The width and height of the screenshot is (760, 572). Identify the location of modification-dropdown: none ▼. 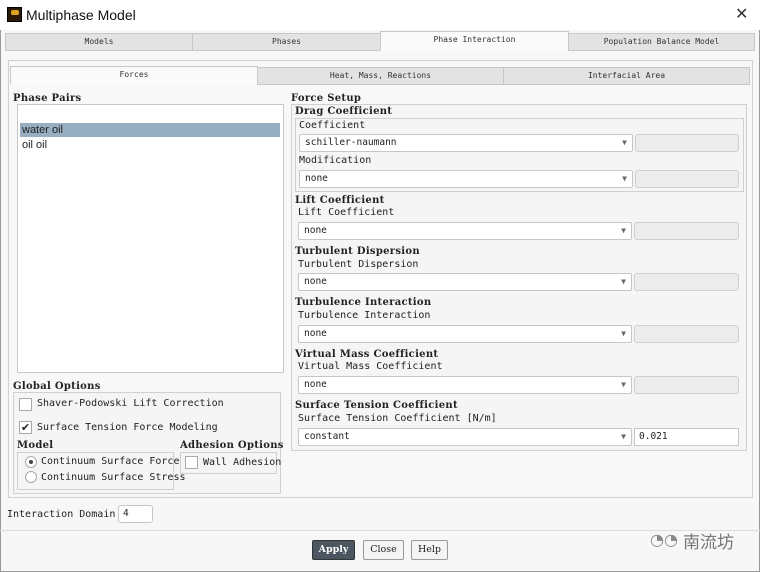
(466, 179).